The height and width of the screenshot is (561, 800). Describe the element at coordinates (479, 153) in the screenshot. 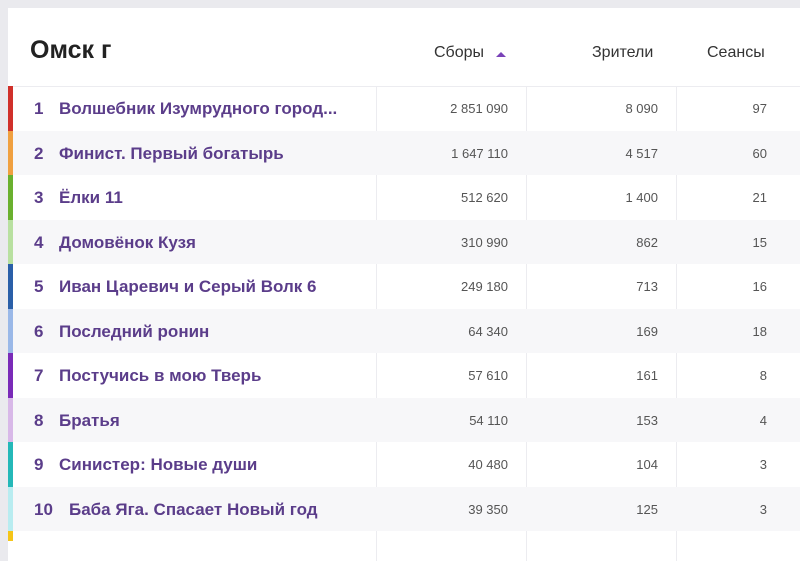

I see `cell-sbory: 1 647 110` at that location.